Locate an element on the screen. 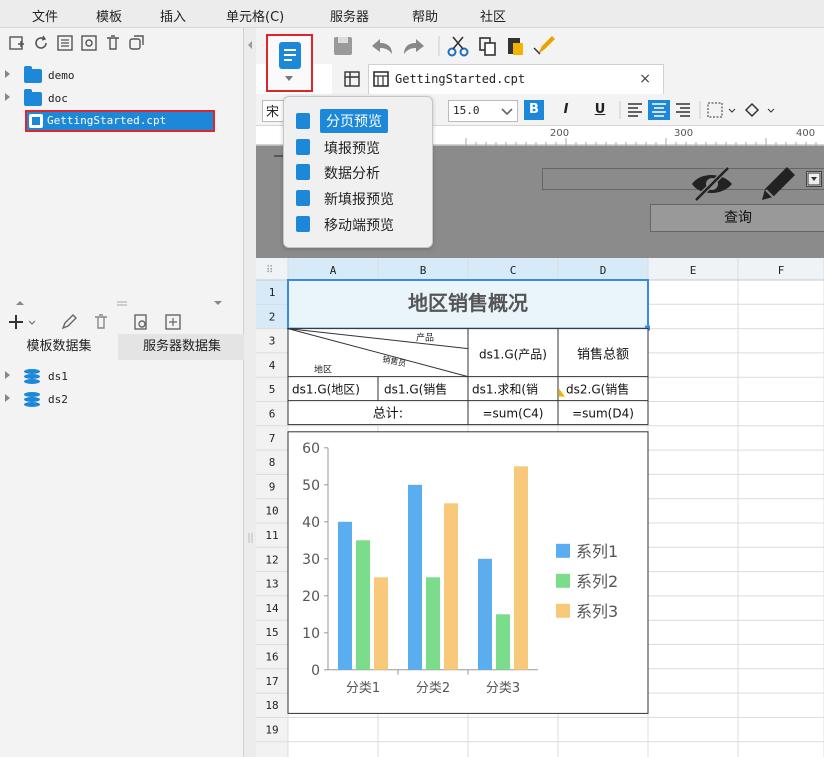 The height and width of the screenshot is (757, 824). grid-layout-icon is located at coordinates (352, 79).